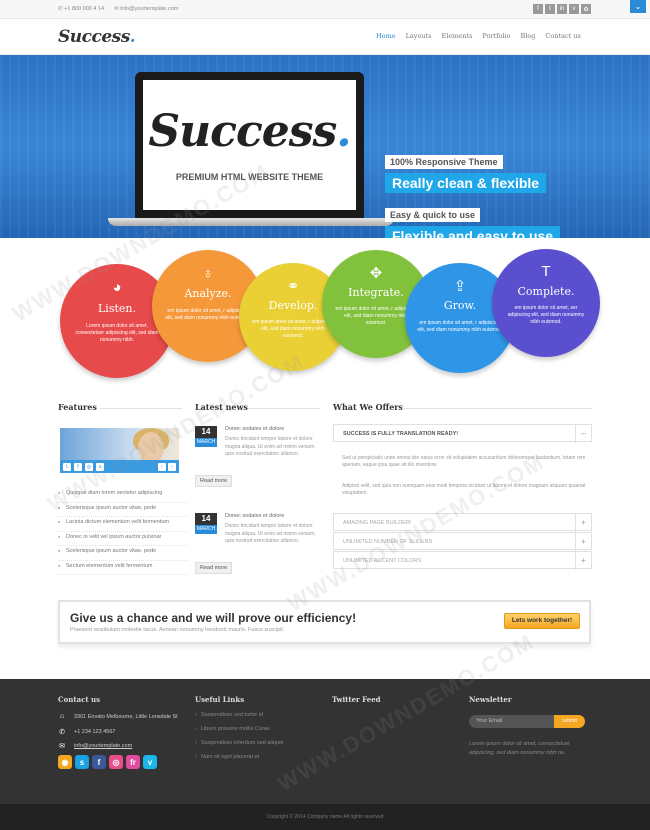 This screenshot has width=650, height=830. I want to click on nav-item-portfolio: Portfolio, so click(496, 36).